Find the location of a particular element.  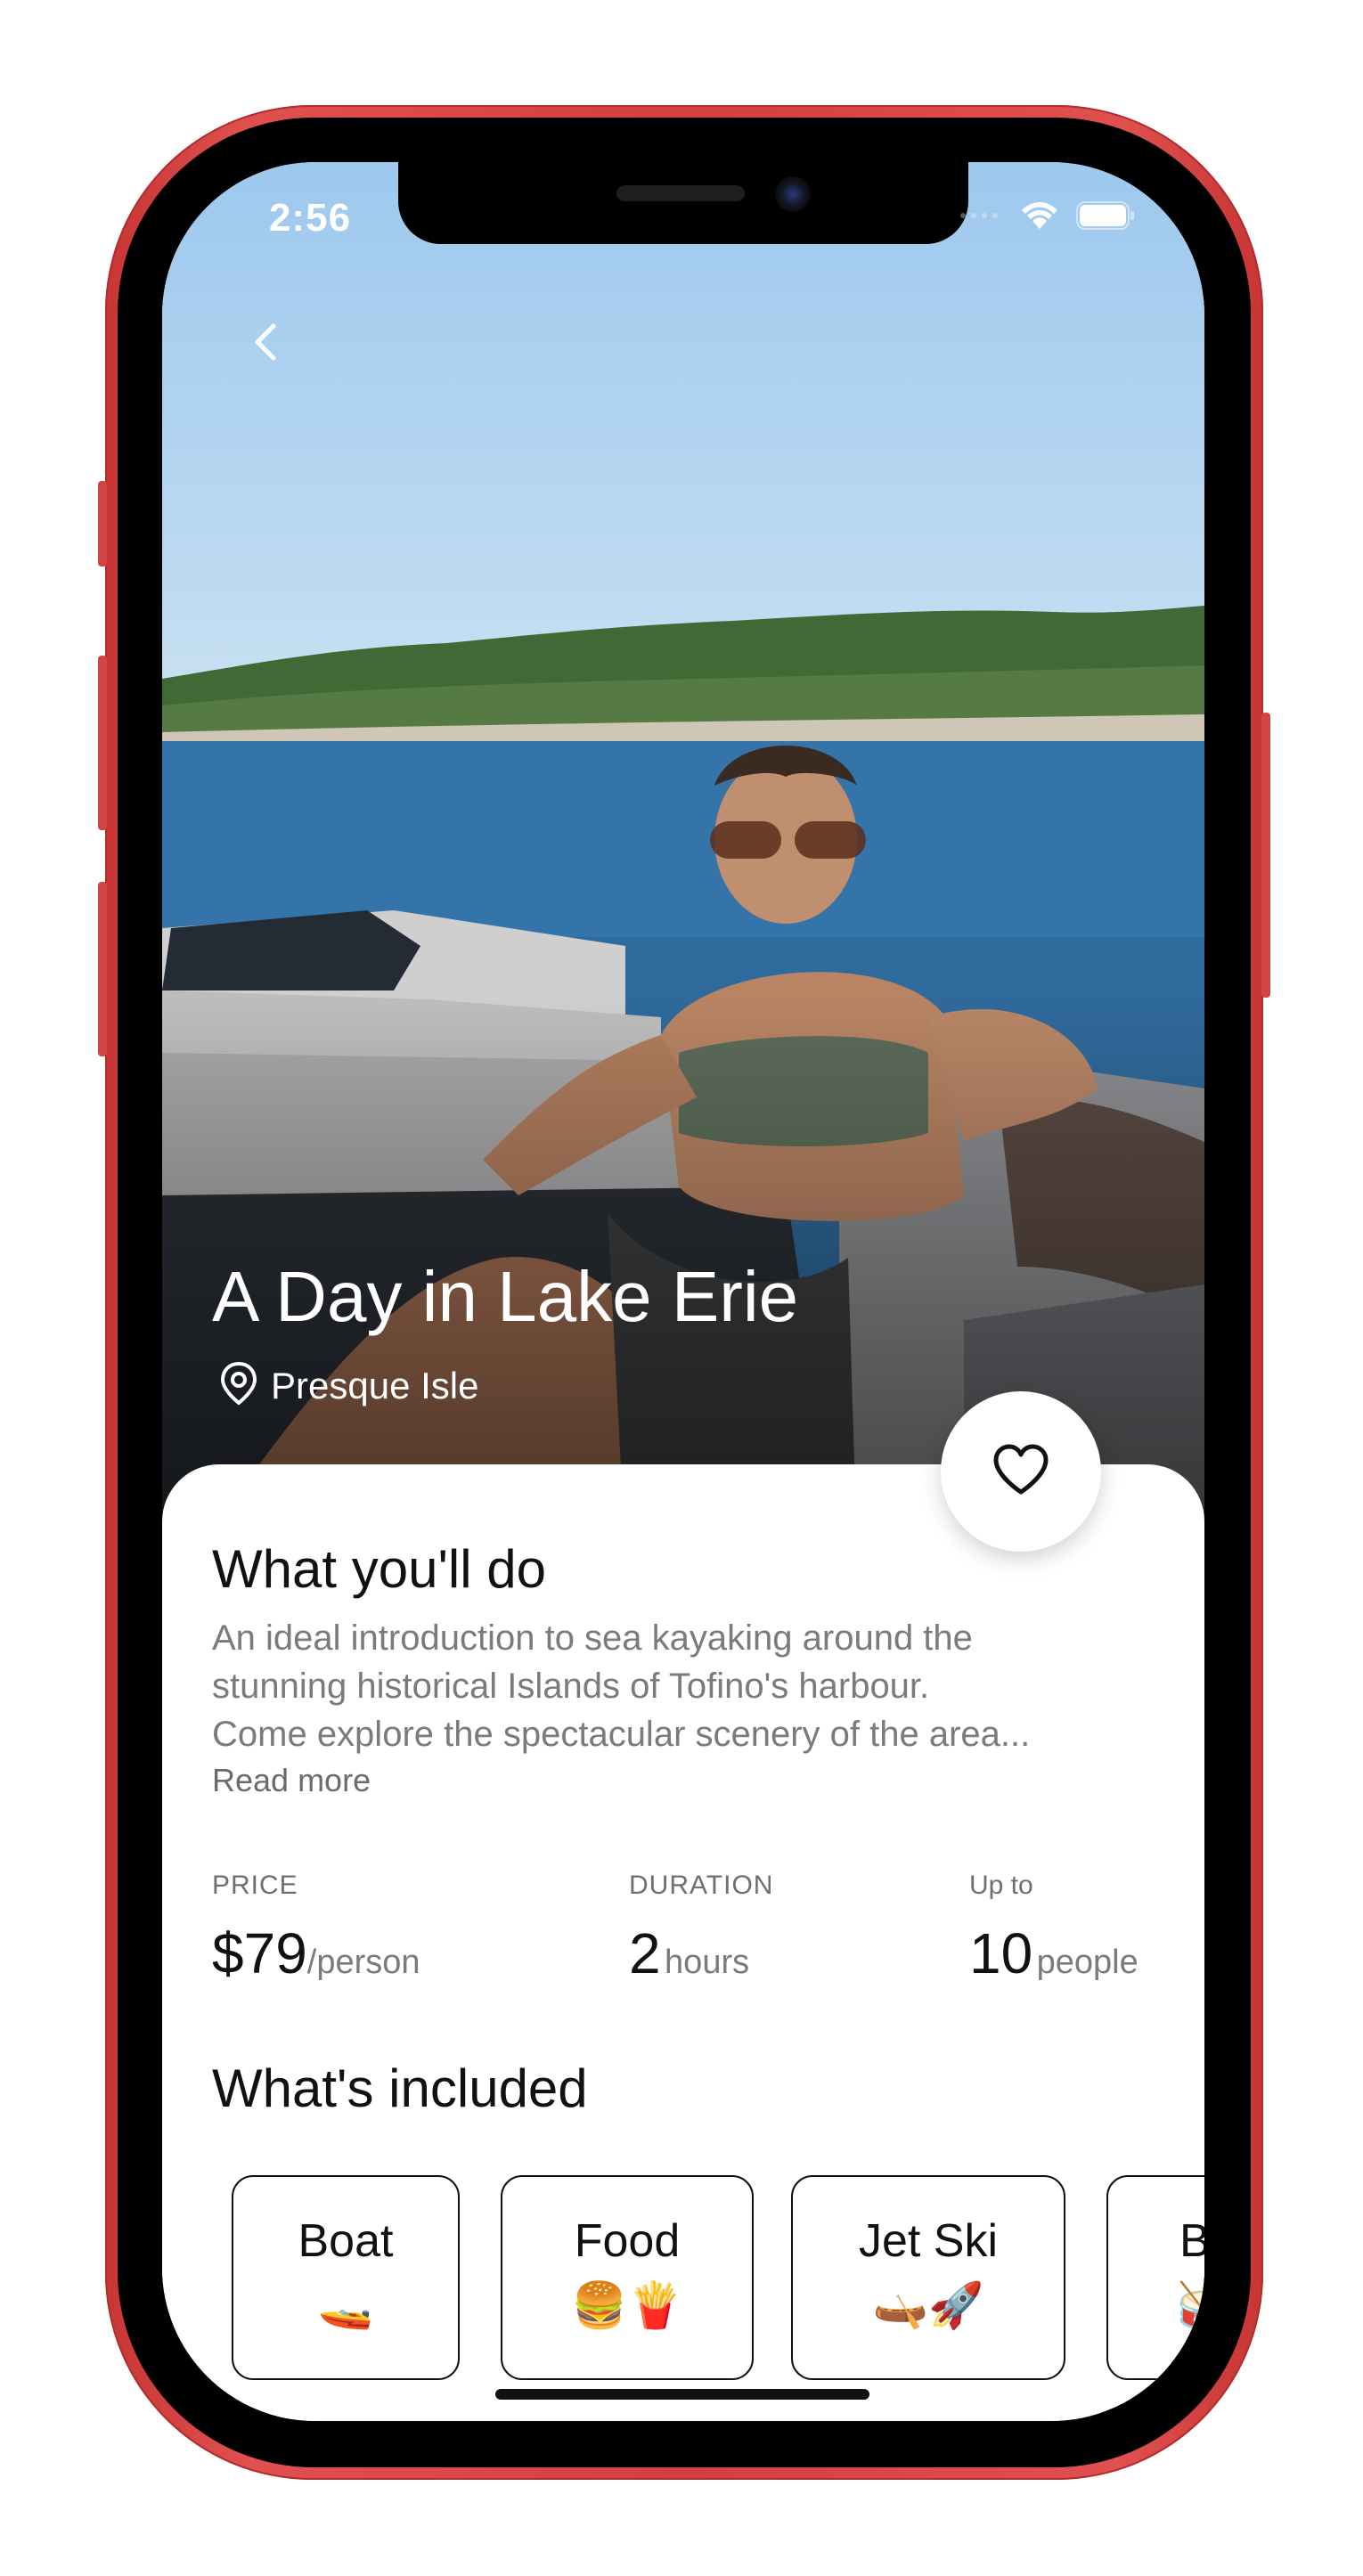

capacity-unit: people is located at coordinates (1087, 1963).